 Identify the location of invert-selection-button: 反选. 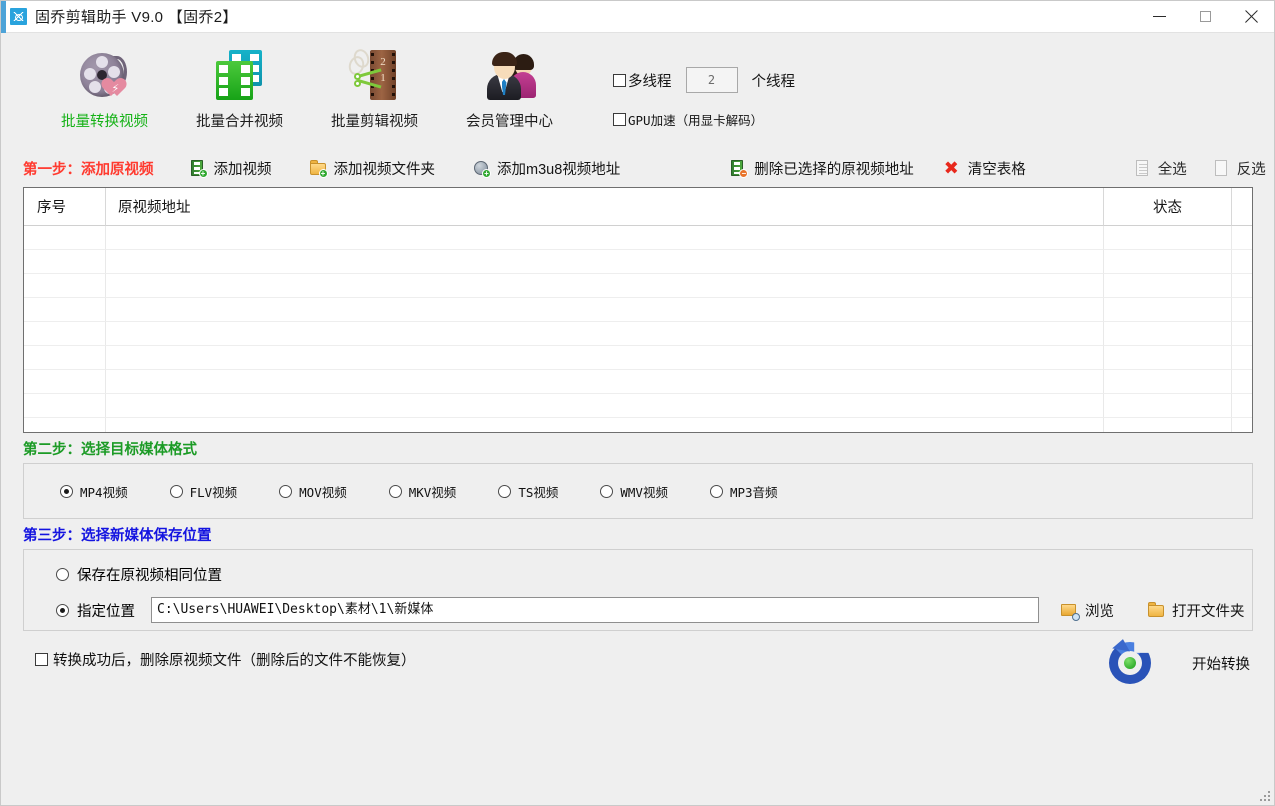
(1239, 168).